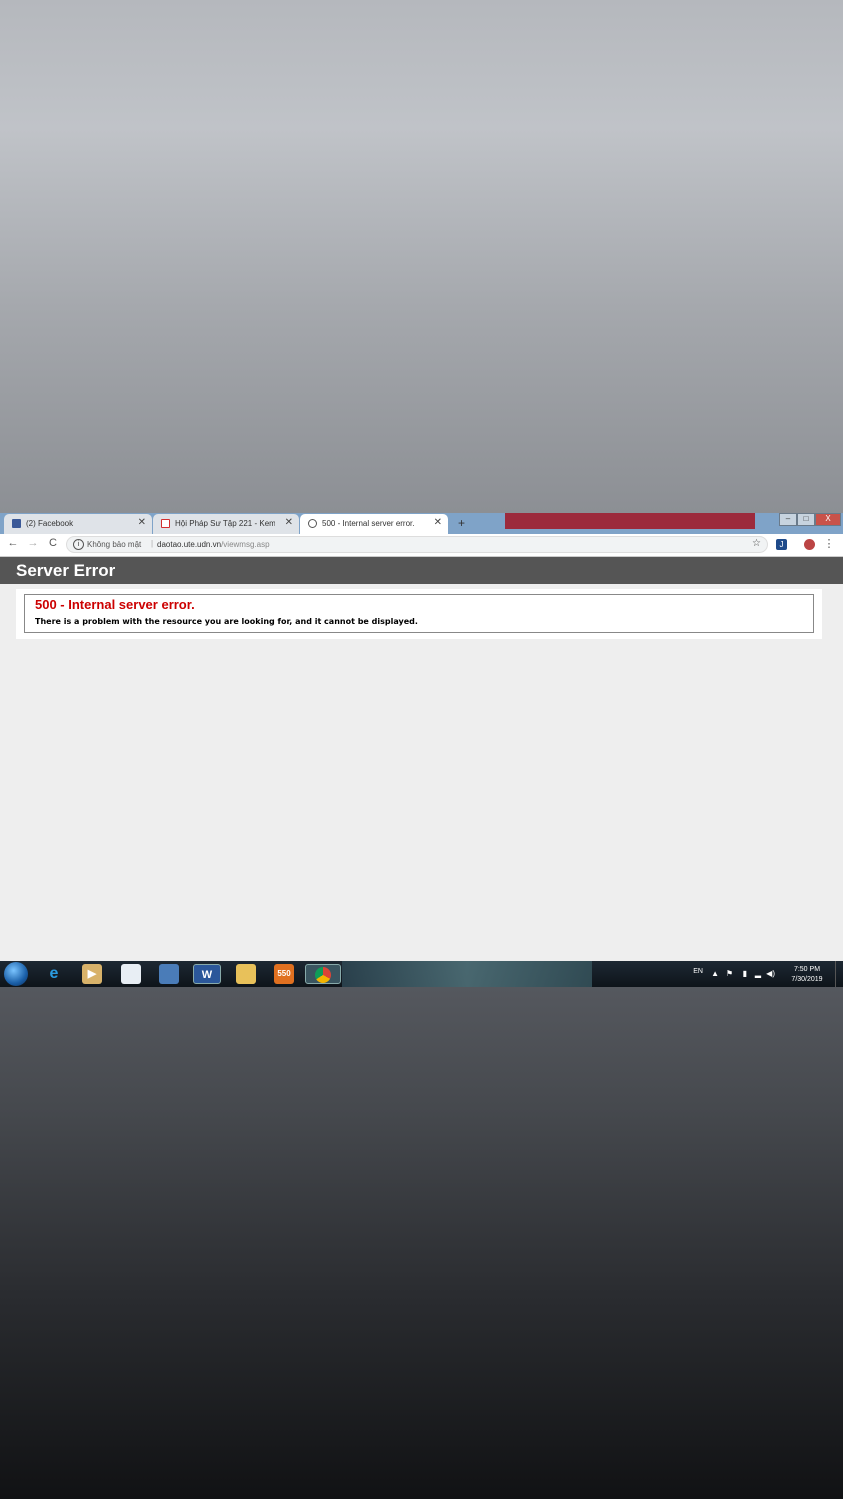 The height and width of the screenshot is (1499, 843). What do you see at coordinates (312, 523) in the screenshot?
I see `globe-icon` at bounding box center [312, 523].